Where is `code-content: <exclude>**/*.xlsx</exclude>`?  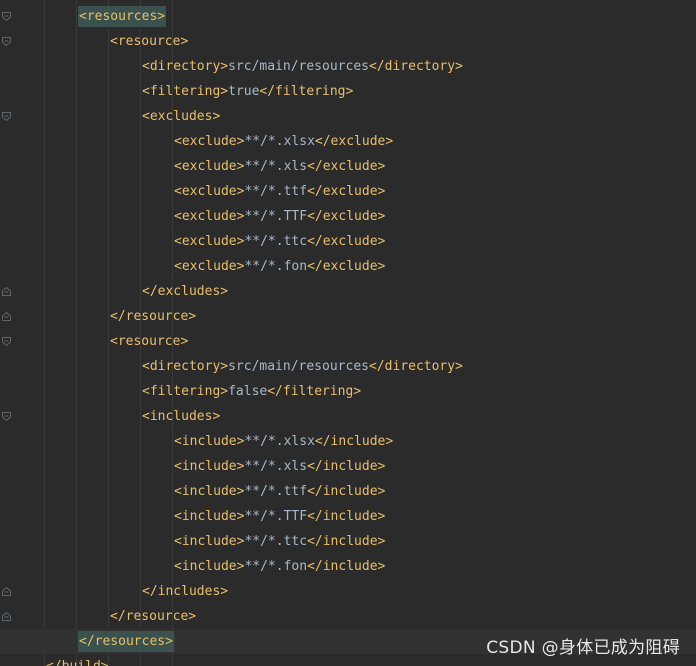 code-content: <exclude>**/*.xlsx</exclude> is located at coordinates (283, 141).